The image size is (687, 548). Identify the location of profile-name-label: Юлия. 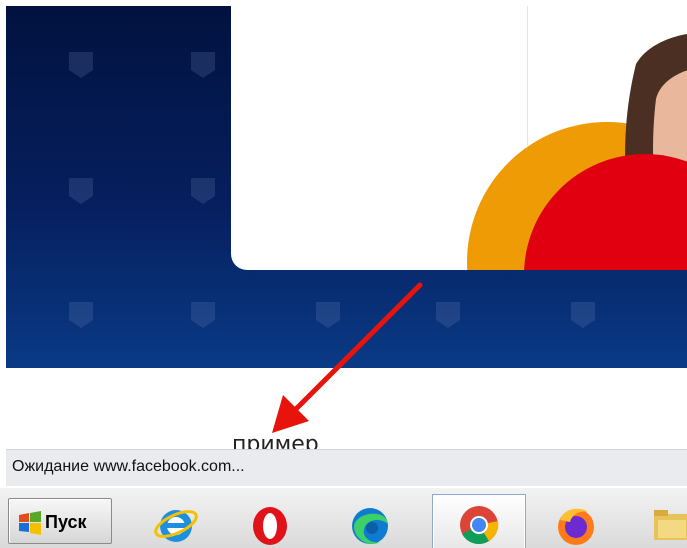
(423, 255).